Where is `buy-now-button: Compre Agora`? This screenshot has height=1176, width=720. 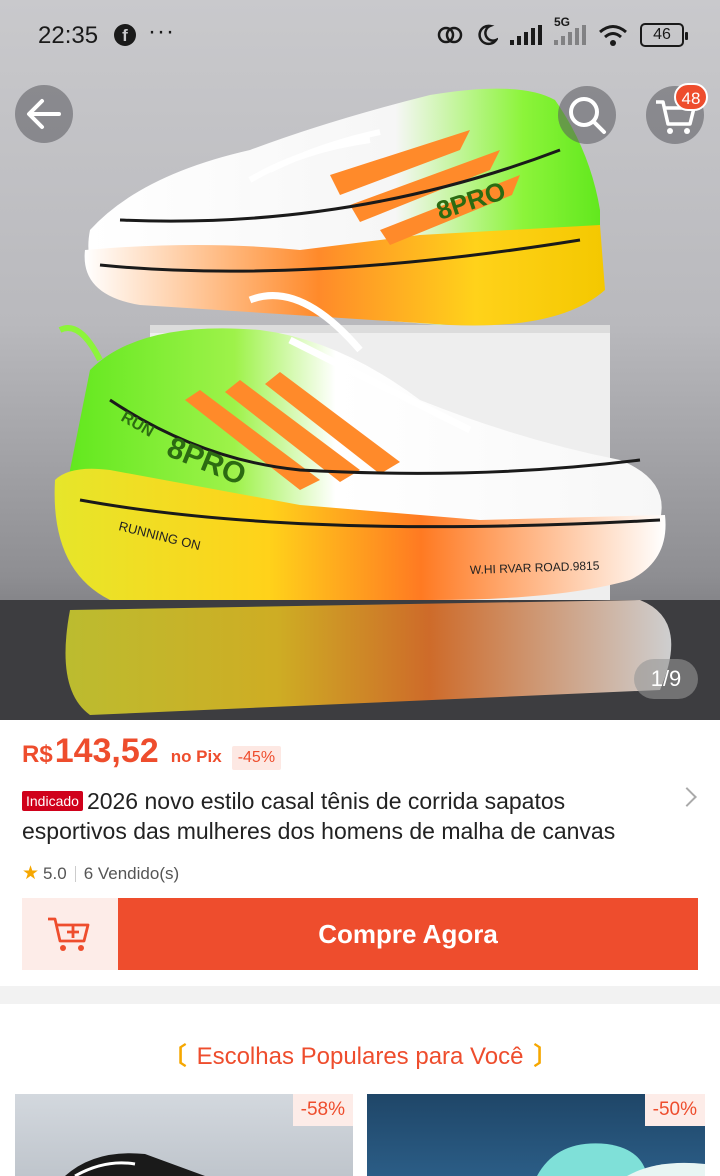
buy-now-button: Compre Agora is located at coordinates (408, 934).